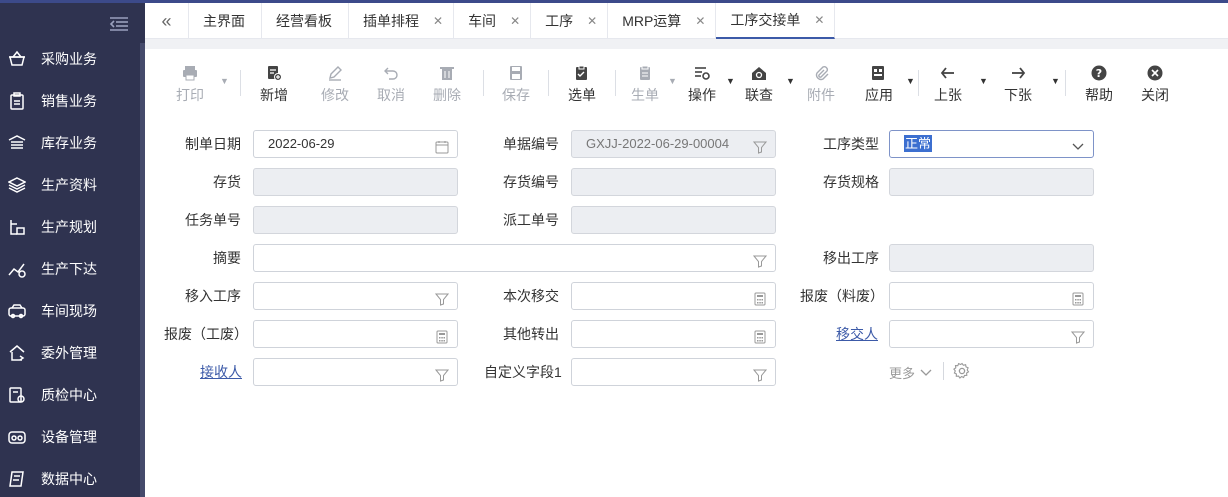 The width and height of the screenshot is (1228, 497). What do you see at coordinates (776, 21) in the screenshot?
I see `tab-process-handover: 工序交接单 ✕` at bounding box center [776, 21].